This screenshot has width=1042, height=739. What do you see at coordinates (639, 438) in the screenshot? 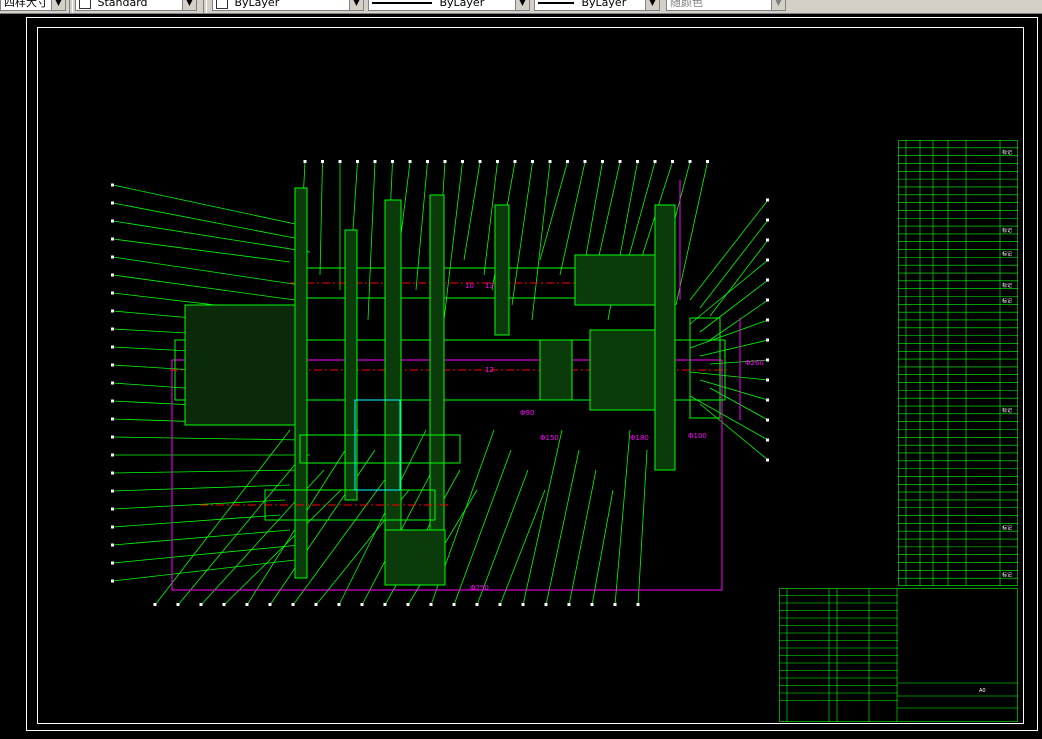
I see `dimension-label: Φ180` at bounding box center [639, 438].